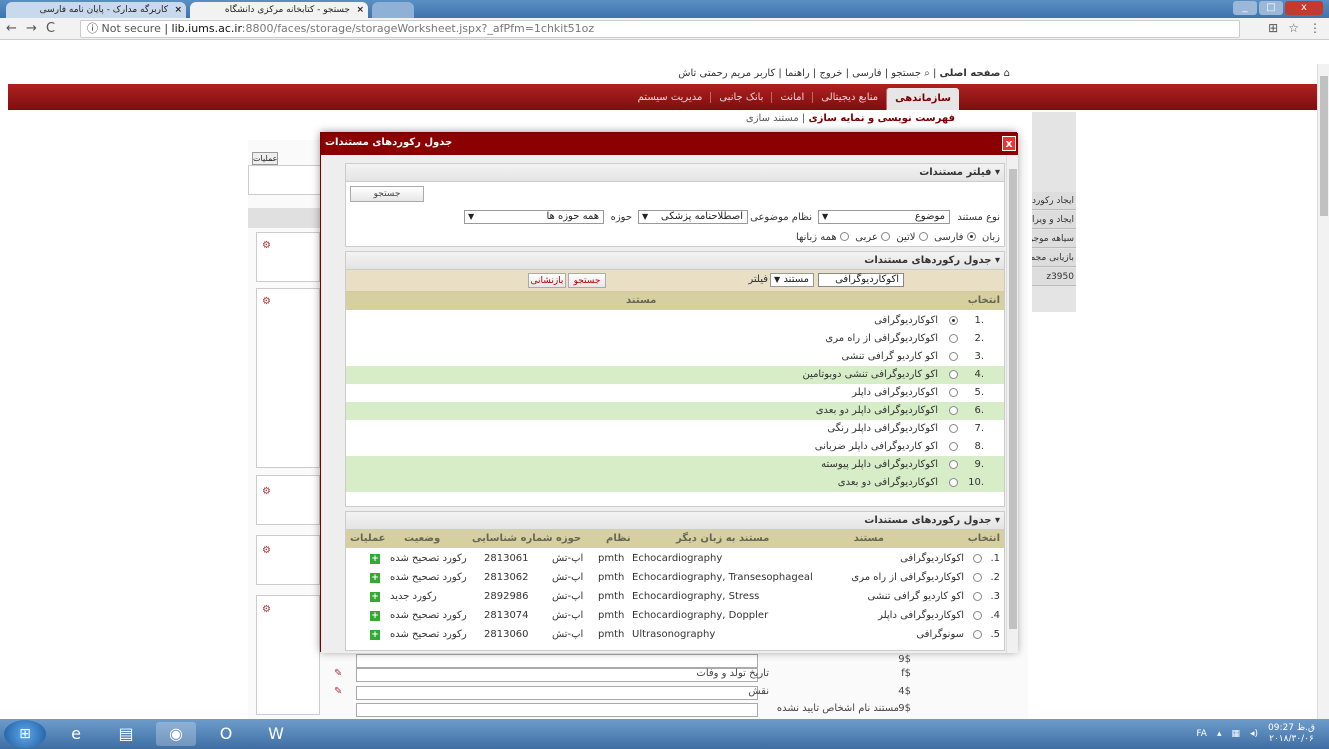 The width and height of the screenshot is (1329, 749). Describe the element at coordinates (50, 28) in the screenshot. I see `reload-icon: C` at that location.